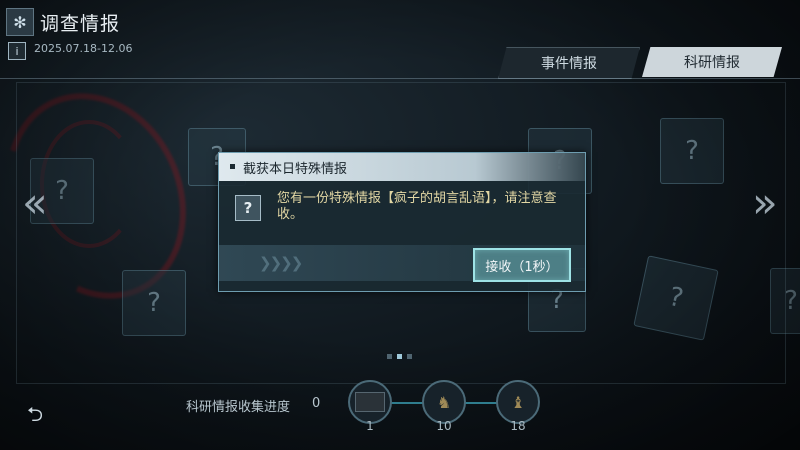 Image resolution: width=800 pixels, height=450 pixels. I want to click on info-icon: i, so click(17, 51).